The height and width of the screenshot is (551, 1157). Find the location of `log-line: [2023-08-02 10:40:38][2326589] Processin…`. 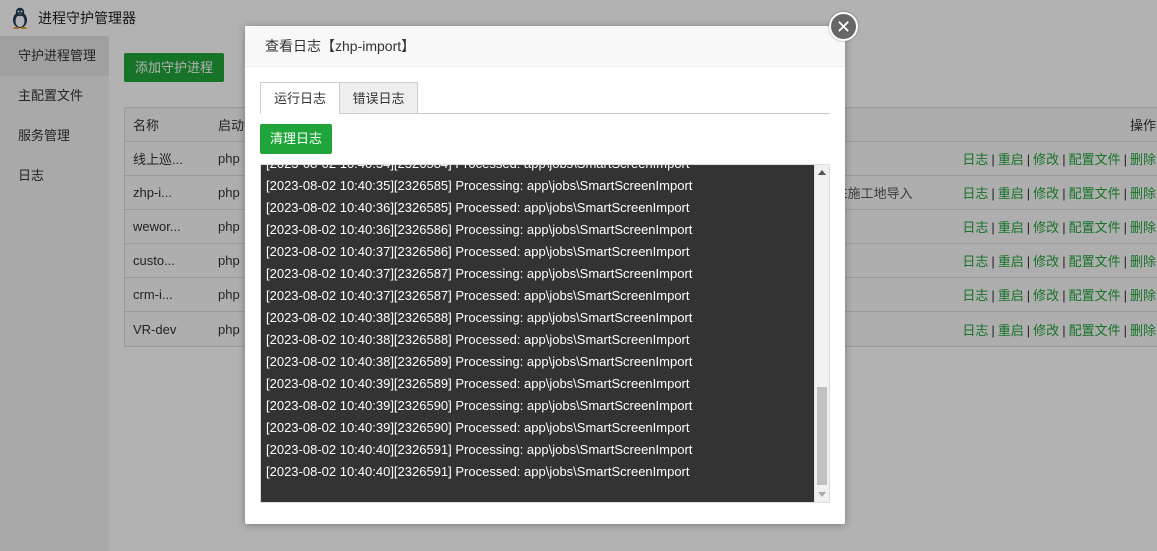

log-line: [2023-08-02 10:40:38][2326589] Processin… is located at coordinates (479, 361).